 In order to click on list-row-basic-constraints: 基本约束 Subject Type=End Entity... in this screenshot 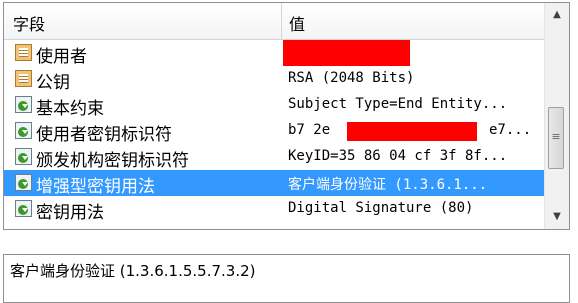, I will do `click(274, 105)`.